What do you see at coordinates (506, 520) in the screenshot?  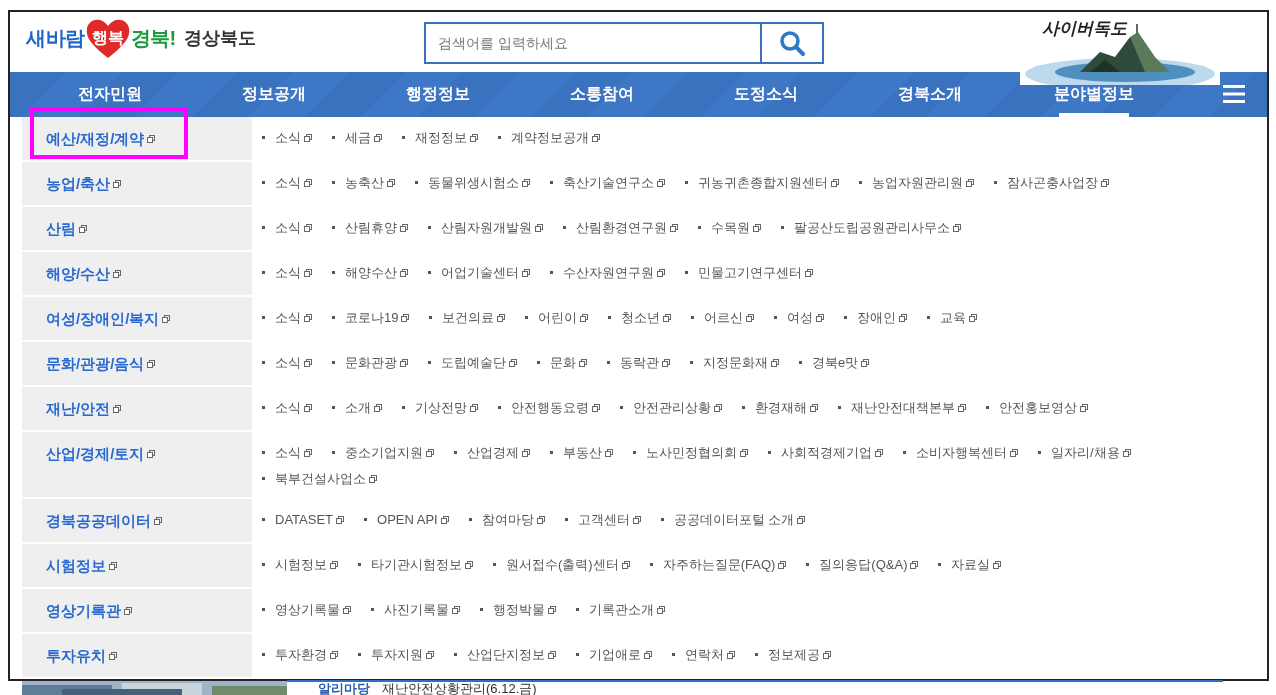 I see `sub-link: 참여마당` at bounding box center [506, 520].